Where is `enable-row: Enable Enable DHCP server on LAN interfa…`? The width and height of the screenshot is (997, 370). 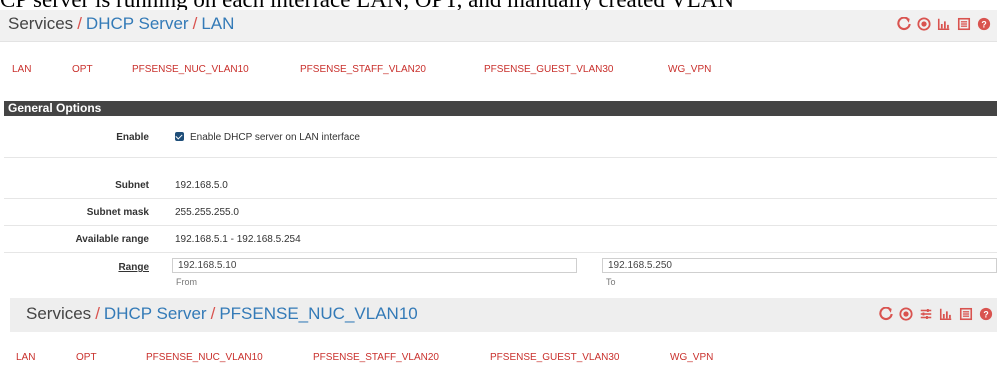
enable-row: Enable Enable DHCP server on LAN interfa… is located at coordinates (498, 139).